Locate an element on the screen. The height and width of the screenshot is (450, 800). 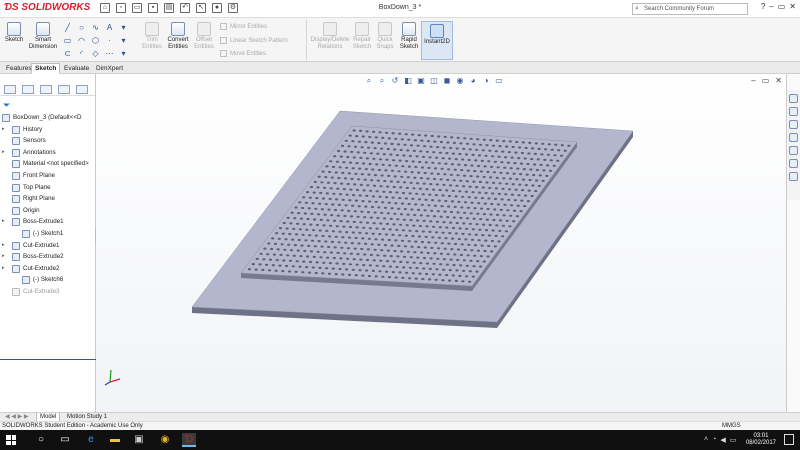
appearance-icon: ◕ is located at coordinates (473, 81).